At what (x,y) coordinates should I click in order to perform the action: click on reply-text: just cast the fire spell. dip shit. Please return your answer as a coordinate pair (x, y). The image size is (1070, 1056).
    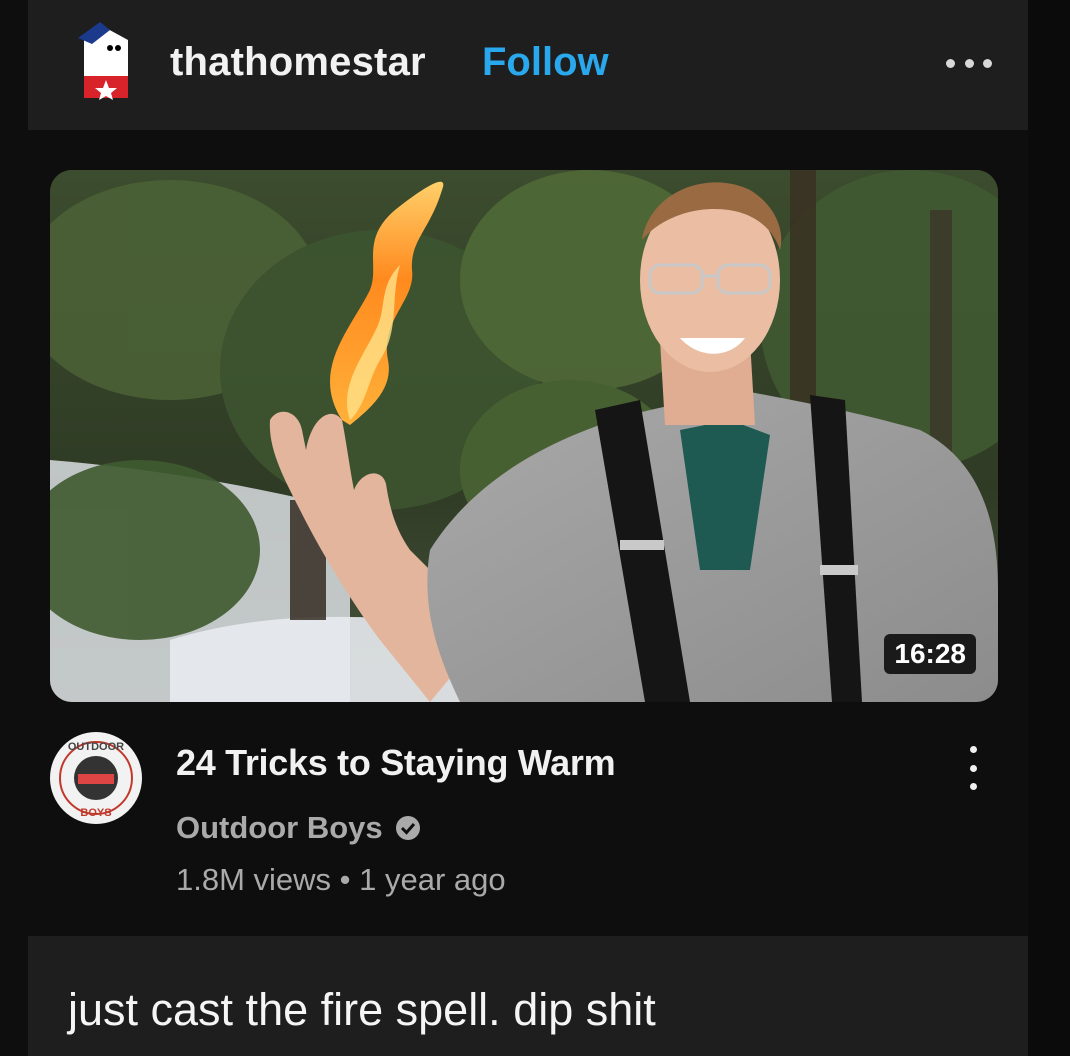
    Looking at the image, I should click on (362, 1009).